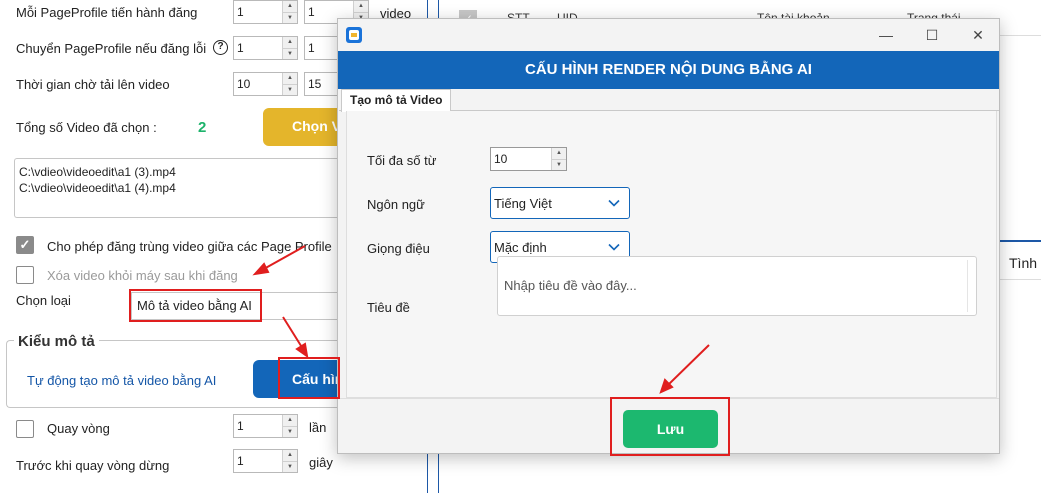 Image resolution: width=1041 pixels, height=493 pixels. I want to click on annotation-arrows, so click(481, 319).